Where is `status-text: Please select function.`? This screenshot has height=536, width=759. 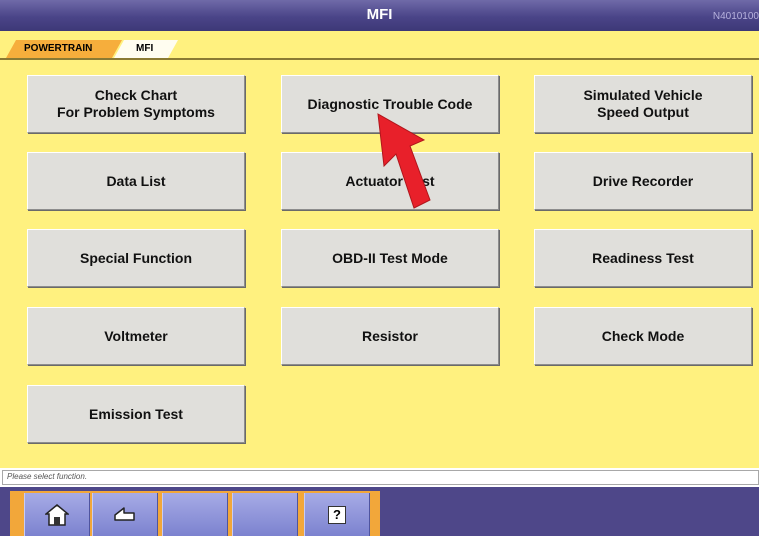 status-text: Please select function. is located at coordinates (47, 476).